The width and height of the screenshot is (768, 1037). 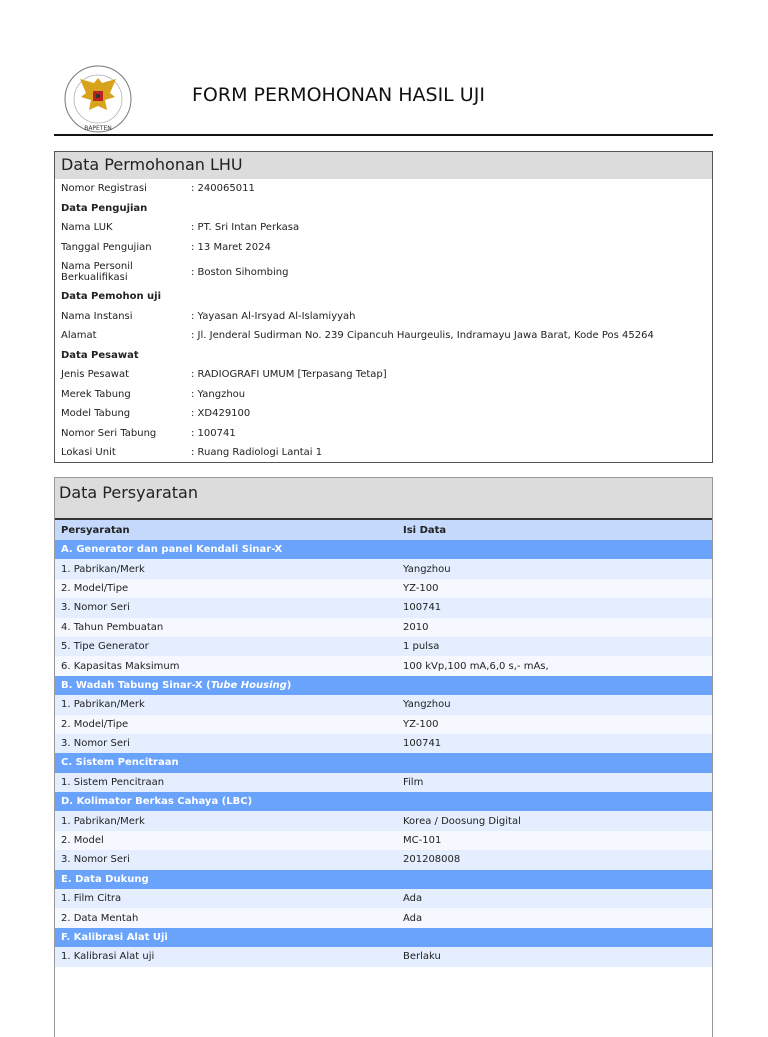 What do you see at coordinates (95, 860) in the screenshot?
I see `requirement-label: 3. Nomor Seri` at bounding box center [95, 860].